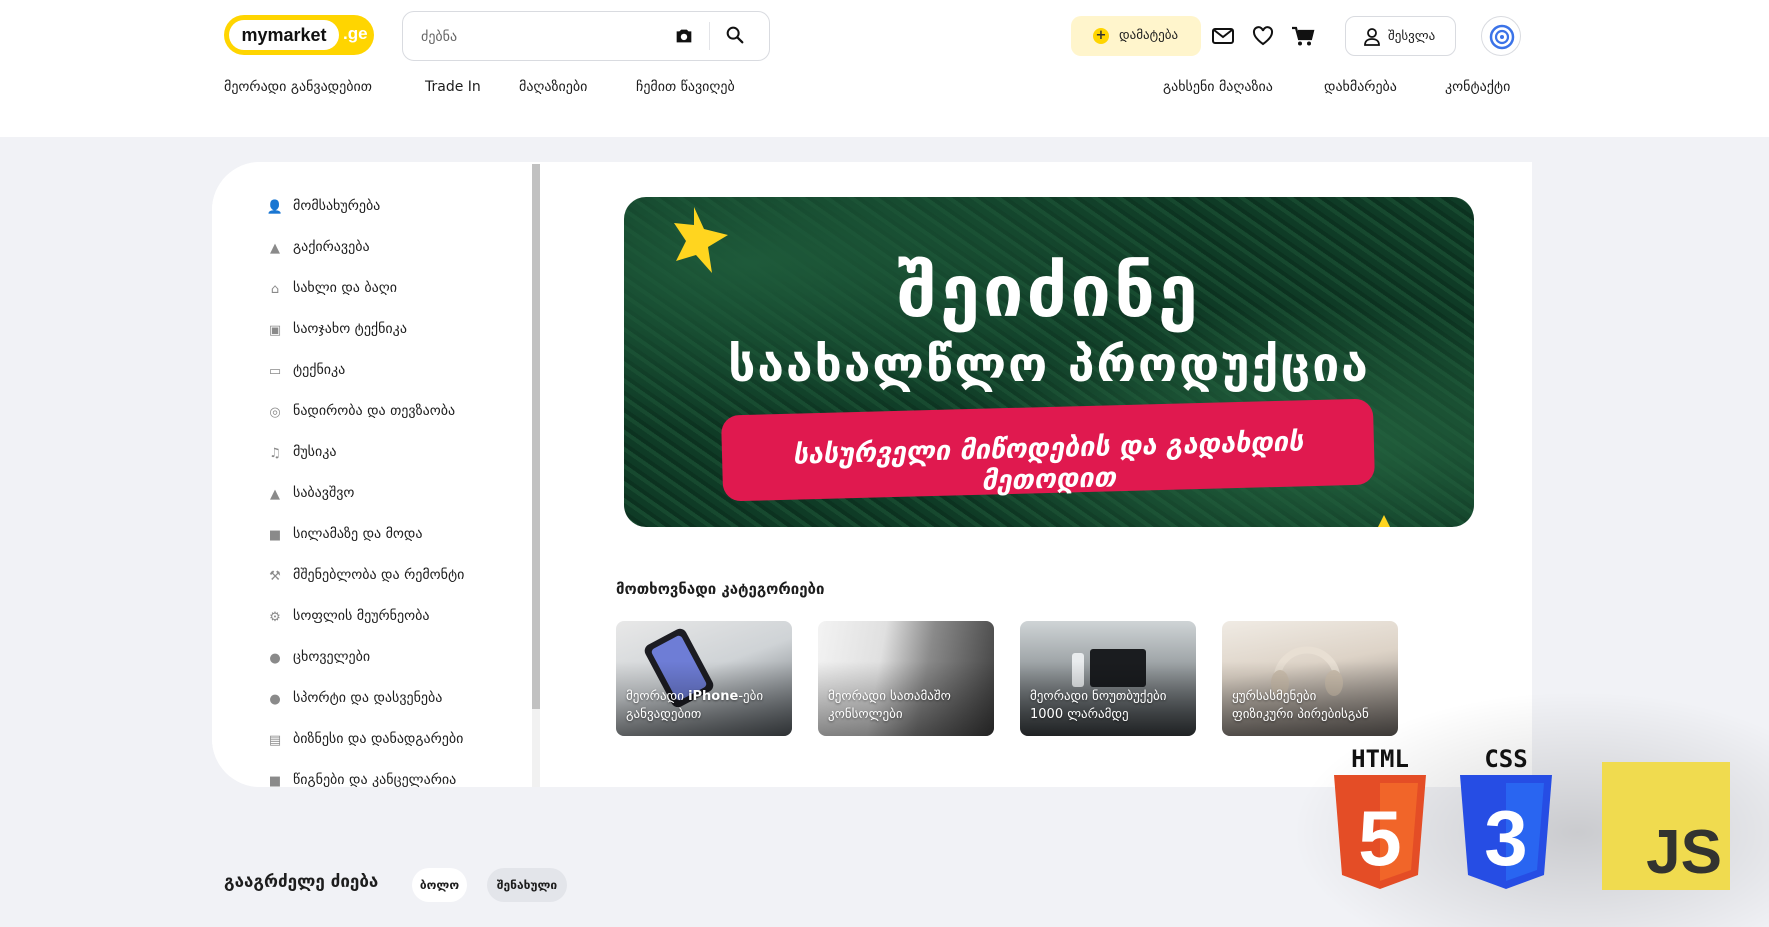 Image resolution: width=1769 pixels, height=927 pixels. Describe the element at coordinates (298, 87) in the screenshot. I see `nav-item-installments: მეორადი განვადებით` at that location.